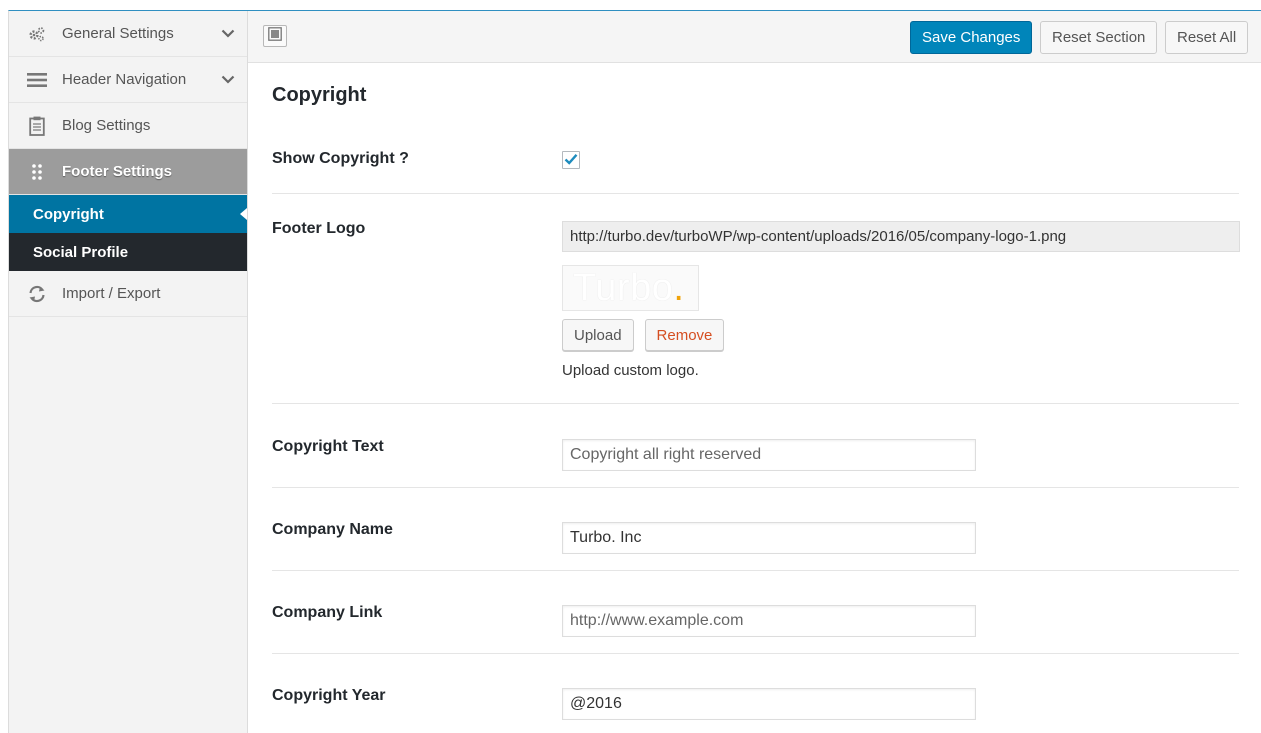 This screenshot has width=1261, height=733. What do you see at coordinates (755, 162) in the screenshot?
I see `show-copyright-row: Show Copyright ?` at bounding box center [755, 162].